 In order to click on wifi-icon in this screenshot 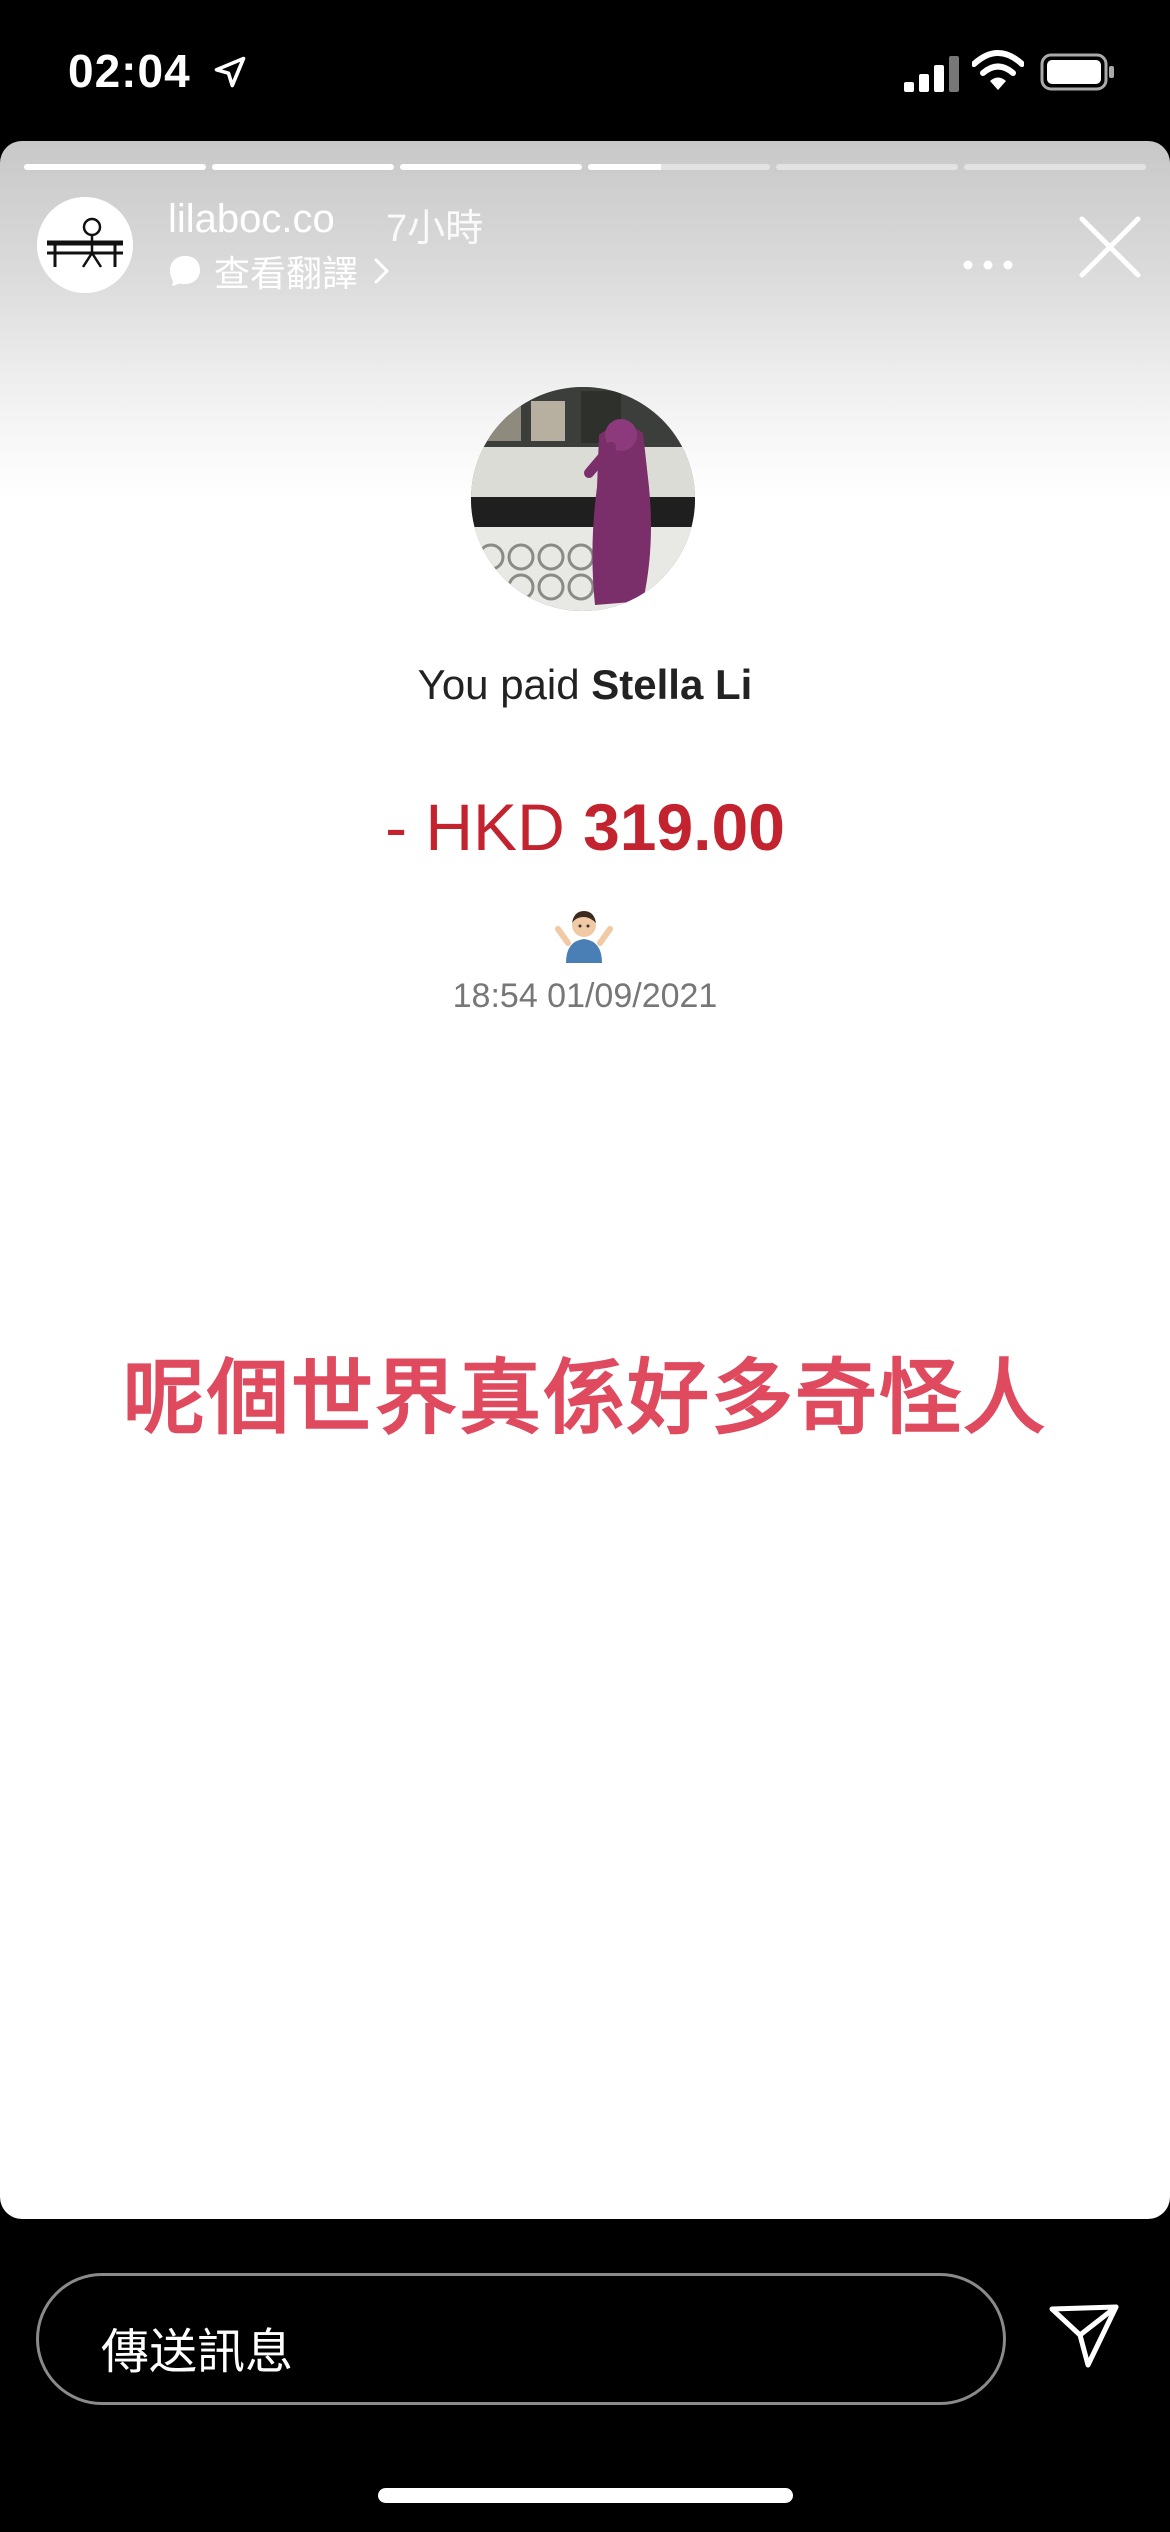, I will do `click(998, 70)`.